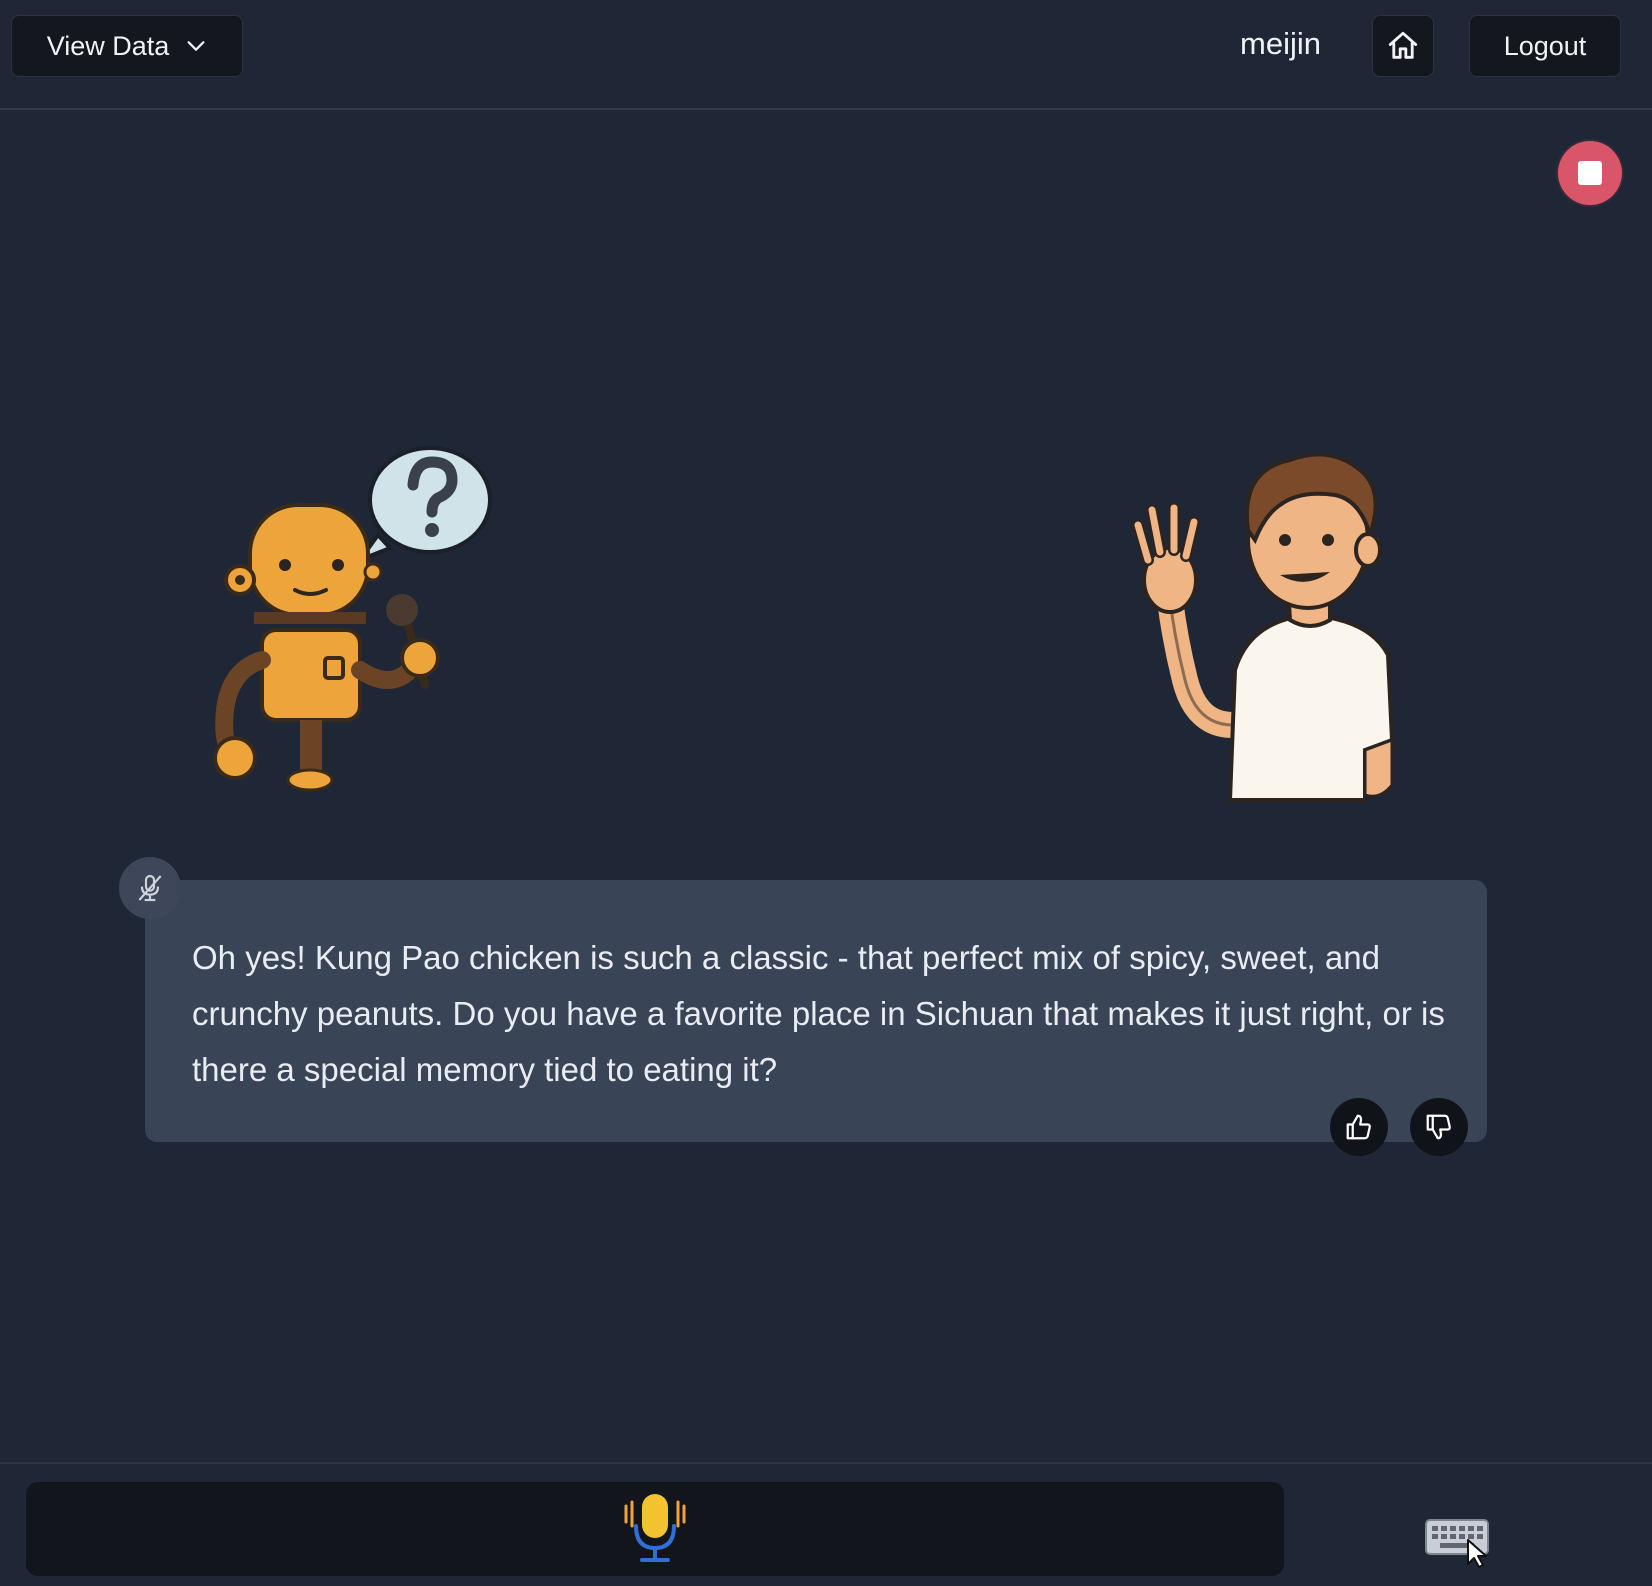 This screenshot has width=1652, height=1586. I want to click on mic-off-icon, so click(150, 888).